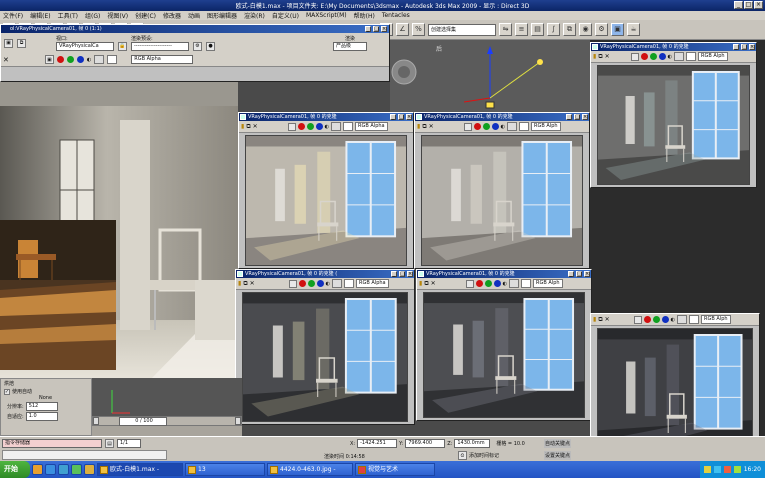 The height and width of the screenshot is (478, 765). What do you see at coordinates (49, 59) in the screenshot?
I see `display-icon: ▣` at bounding box center [49, 59].